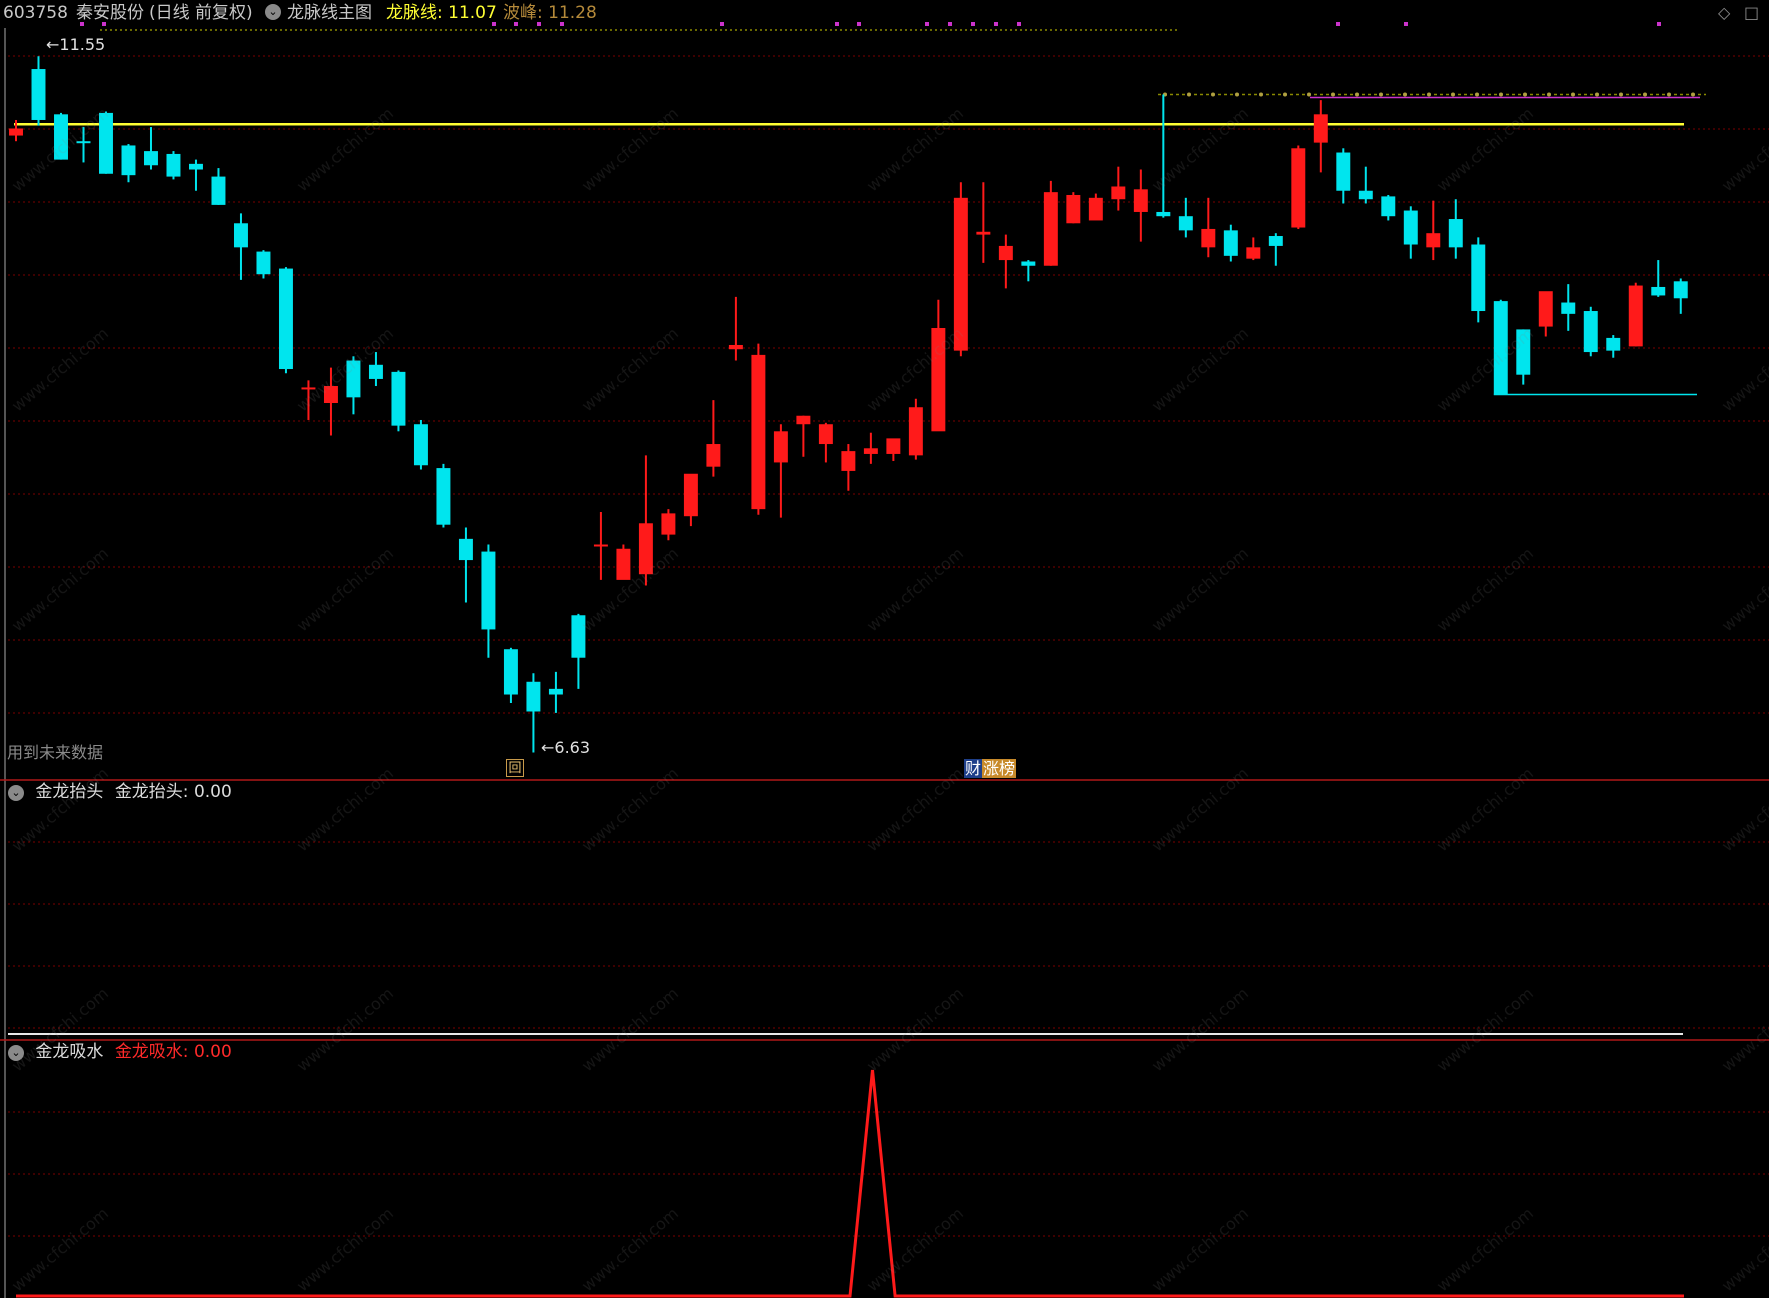 This screenshot has height=1298, width=1769. Describe the element at coordinates (76, 44) in the screenshot. I see `high-price-marker: ←11.55` at that location.